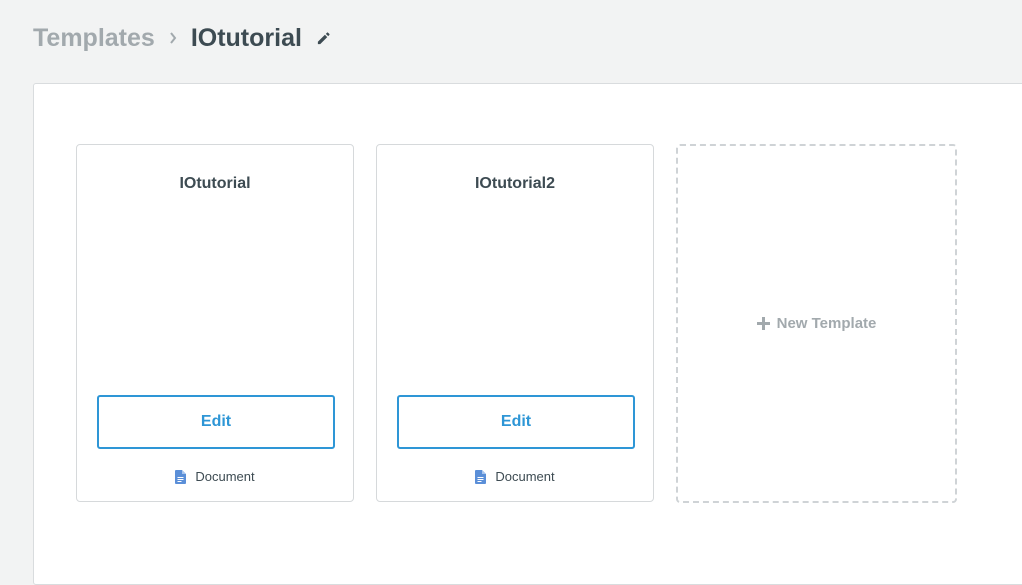  Describe the element at coordinates (323, 38) in the screenshot. I see `pencil-icon` at that location.